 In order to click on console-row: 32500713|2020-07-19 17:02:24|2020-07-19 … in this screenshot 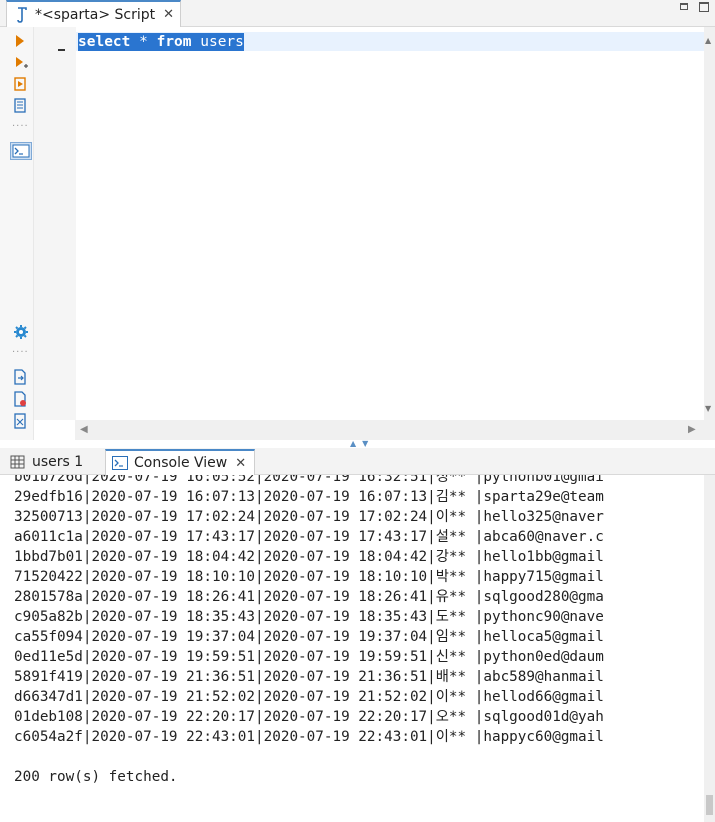, I will do `click(309, 517)`.